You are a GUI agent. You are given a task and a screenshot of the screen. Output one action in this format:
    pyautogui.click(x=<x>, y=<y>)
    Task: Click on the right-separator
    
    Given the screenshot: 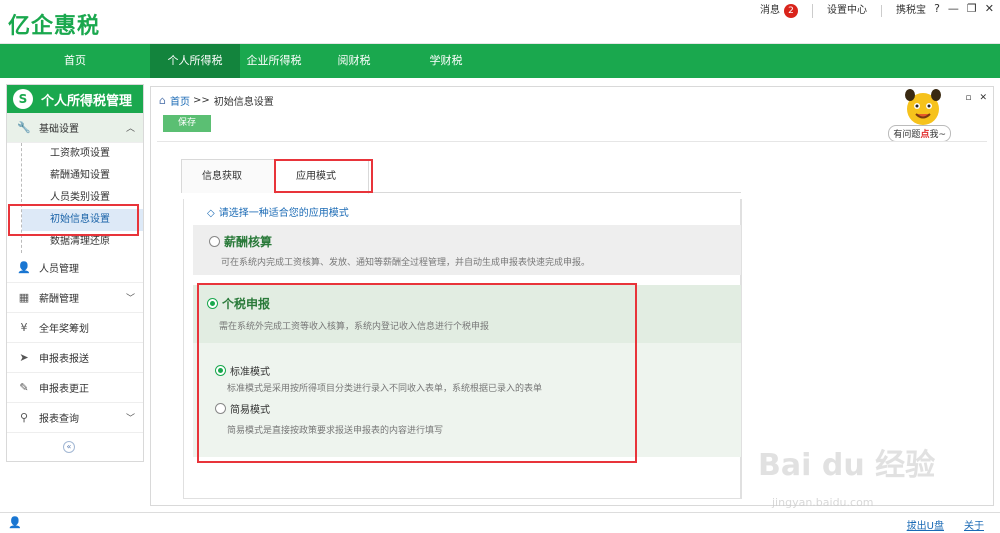 What is the action you would take?
    pyautogui.click(x=741, y=349)
    